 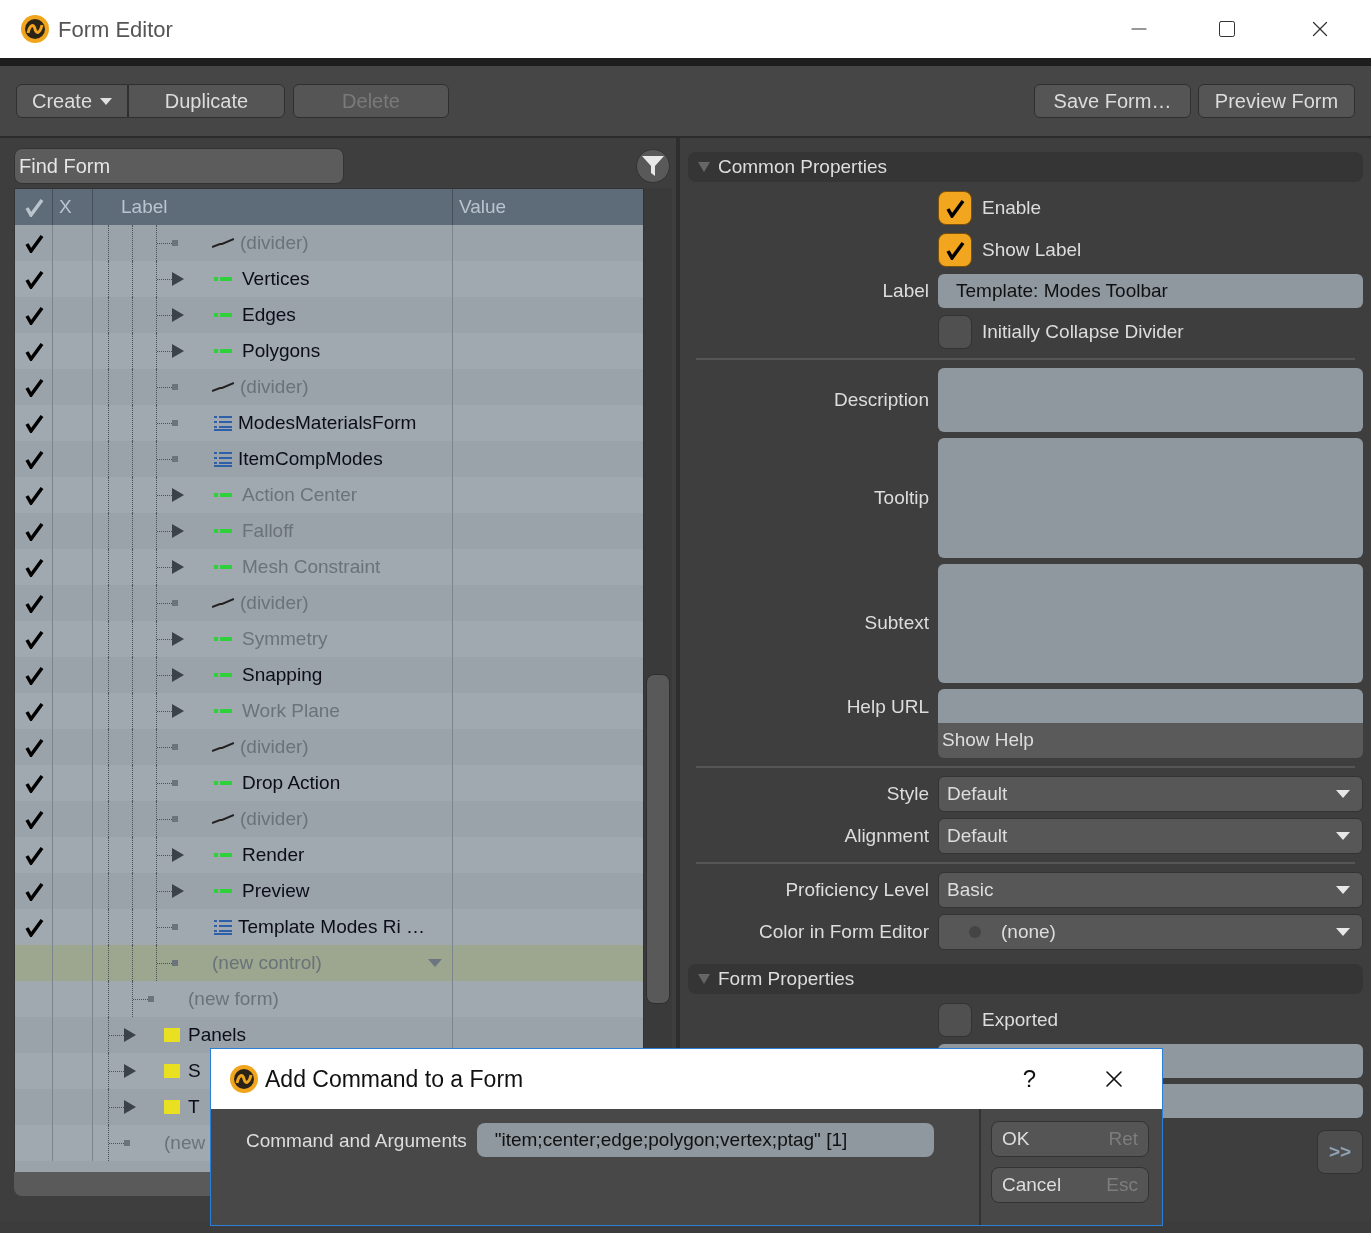 What do you see at coordinates (887, 707) in the screenshot?
I see `property-label: Help URL` at bounding box center [887, 707].